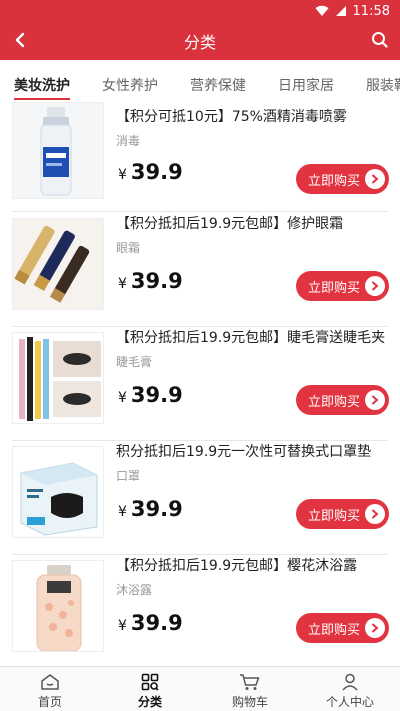 The width and height of the screenshot is (400, 711). Describe the element at coordinates (371, 11) in the screenshot. I see `status-time: 11:58` at that location.